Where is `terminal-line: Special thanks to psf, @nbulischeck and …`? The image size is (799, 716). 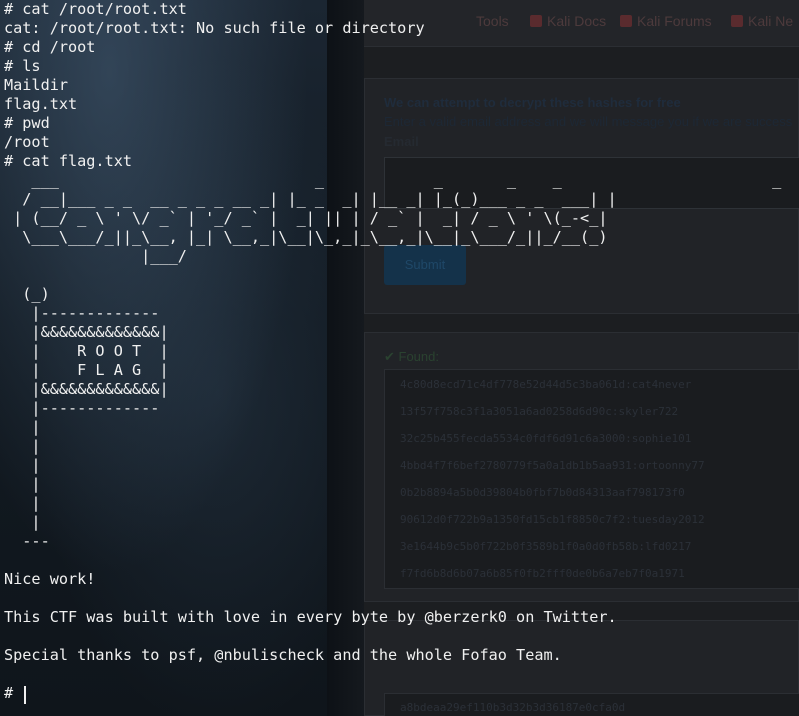
terminal-line: Special thanks to psf, @nbulischeck and … is located at coordinates (283, 655).